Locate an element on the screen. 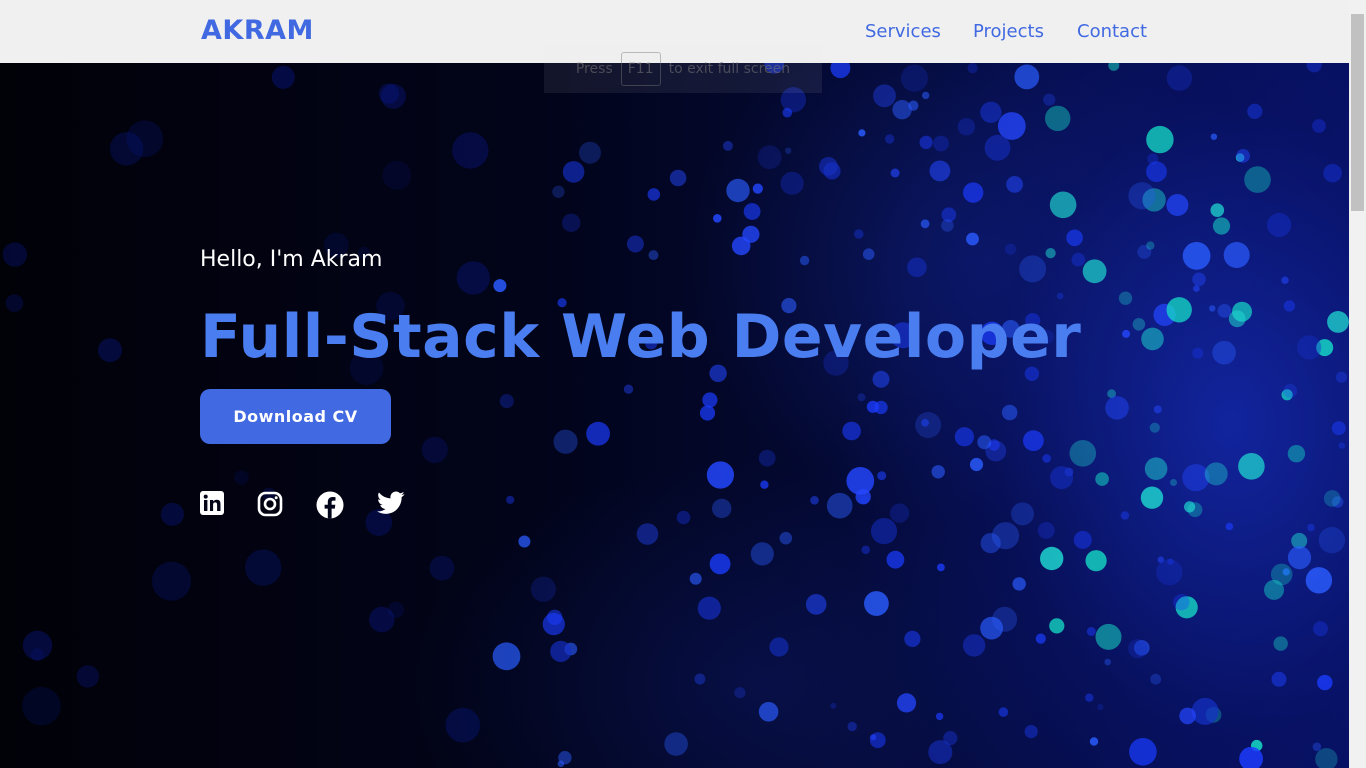  fullscreen-hint-after: to exit full screen is located at coordinates (729, 69).